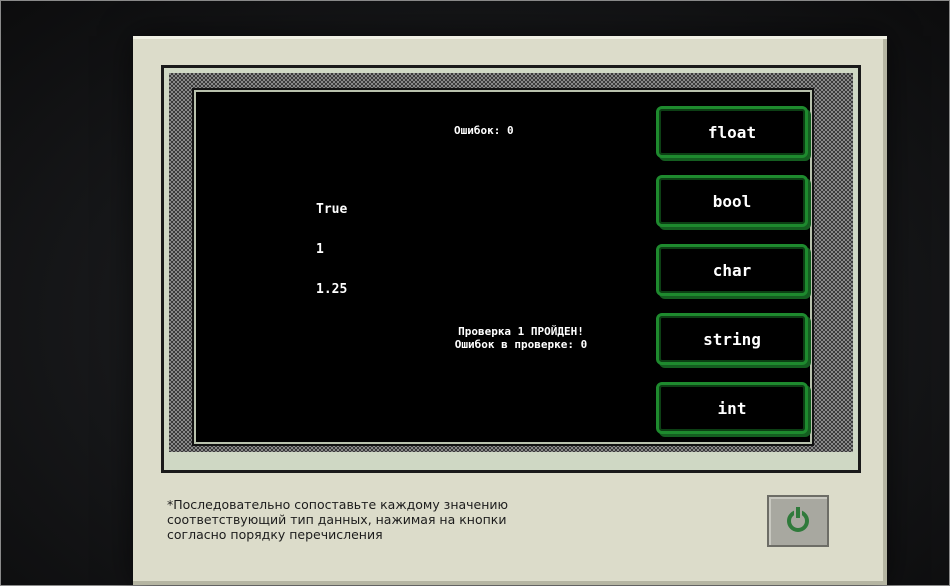 The height and width of the screenshot is (586, 950). I want to click on check-errors-line: Ошибок в проверке: 0, so click(521, 344).